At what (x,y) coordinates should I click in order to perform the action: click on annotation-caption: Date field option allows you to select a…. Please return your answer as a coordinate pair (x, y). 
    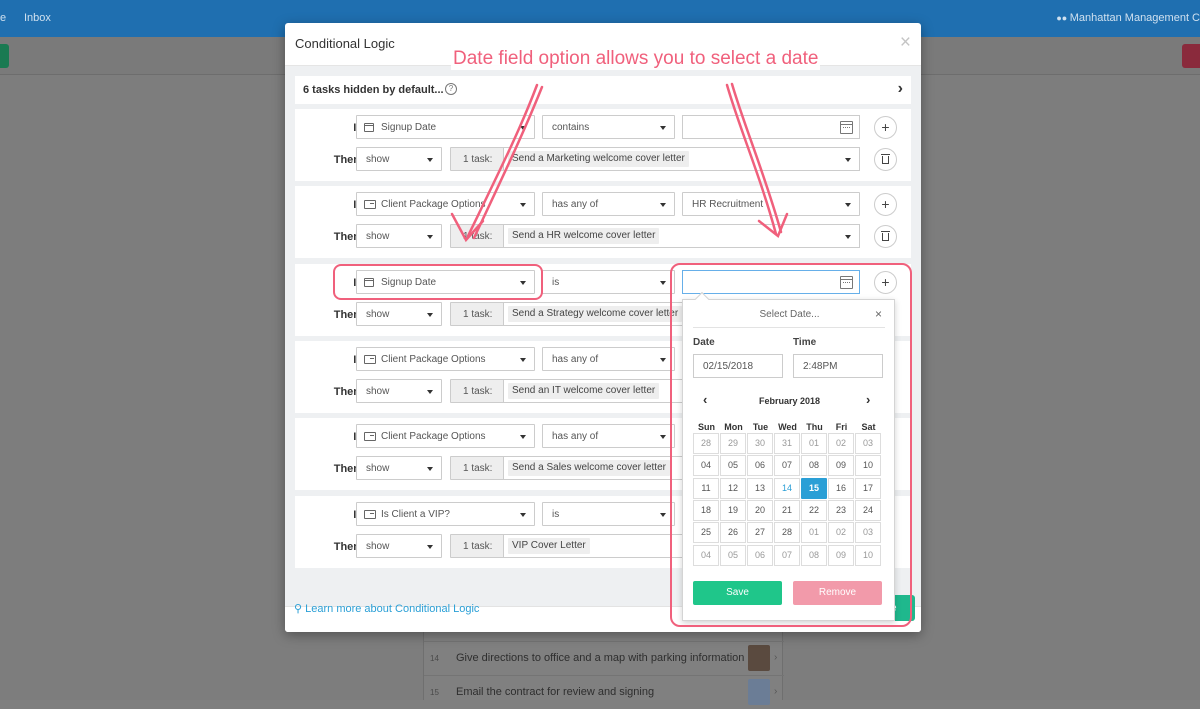
    Looking at the image, I should click on (636, 59).